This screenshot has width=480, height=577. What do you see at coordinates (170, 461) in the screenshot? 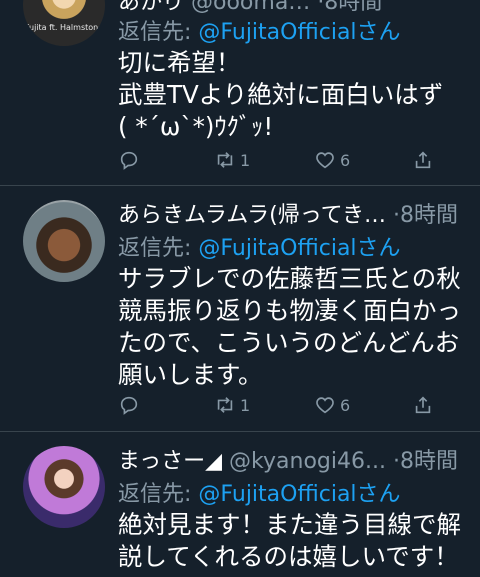
I see `display-name: まっさー◢` at bounding box center [170, 461].